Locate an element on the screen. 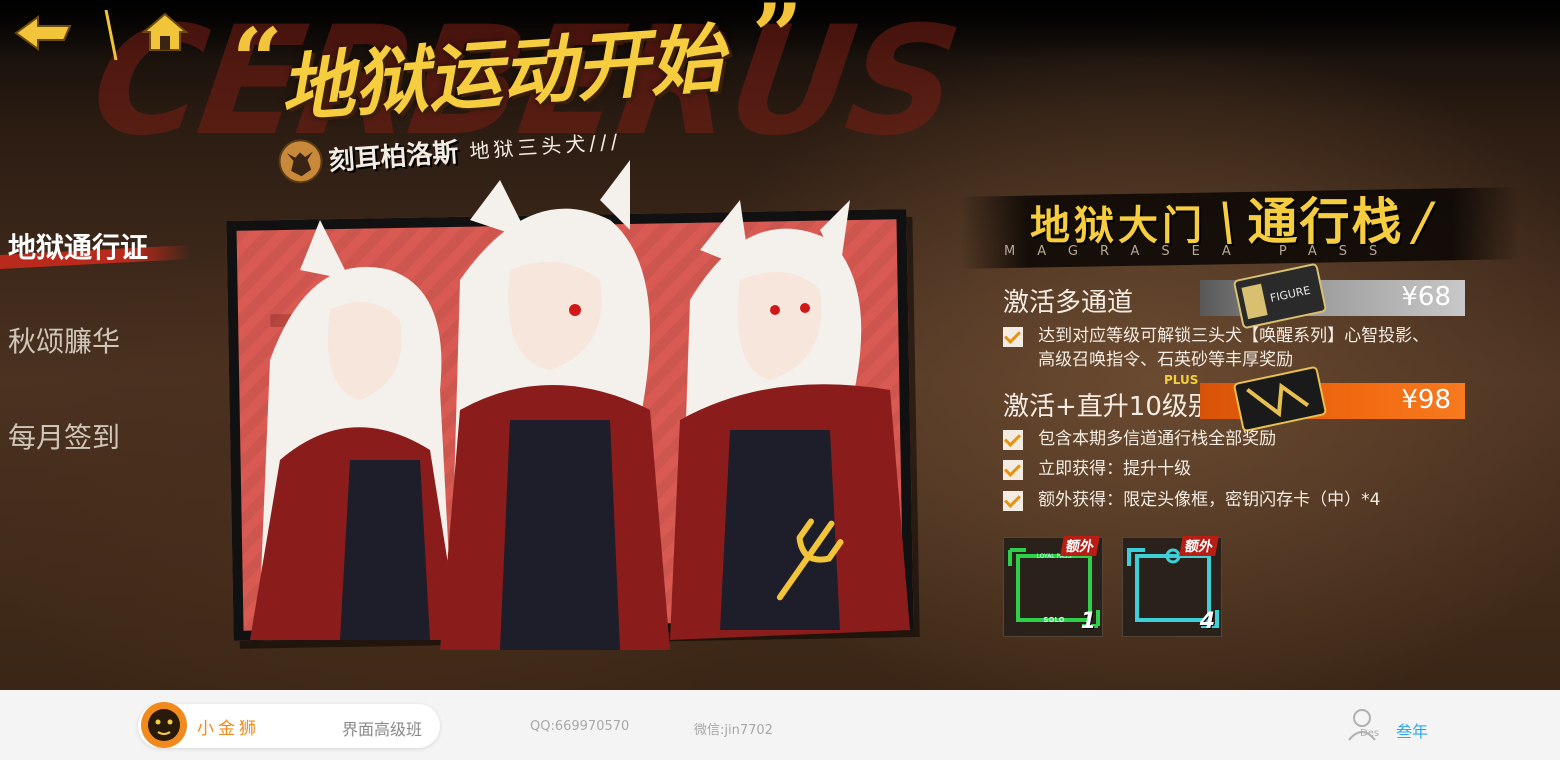 This screenshot has height=760, width=1560. reward-count: 4 is located at coordinates (1207, 621).